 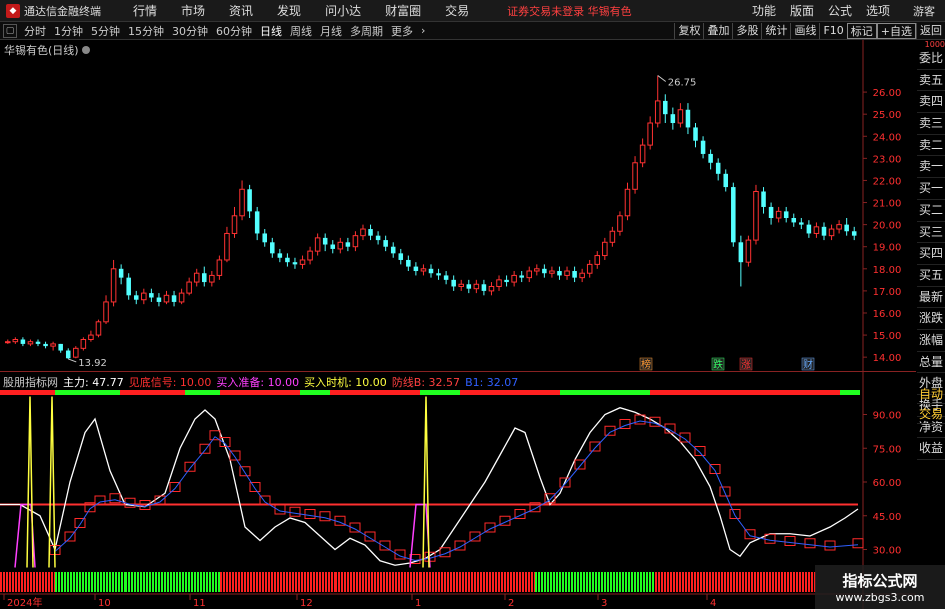 What do you see at coordinates (861, 30) in the screenshot?
I see `tool-button-6: 标记` at bounding box center [861, 30].